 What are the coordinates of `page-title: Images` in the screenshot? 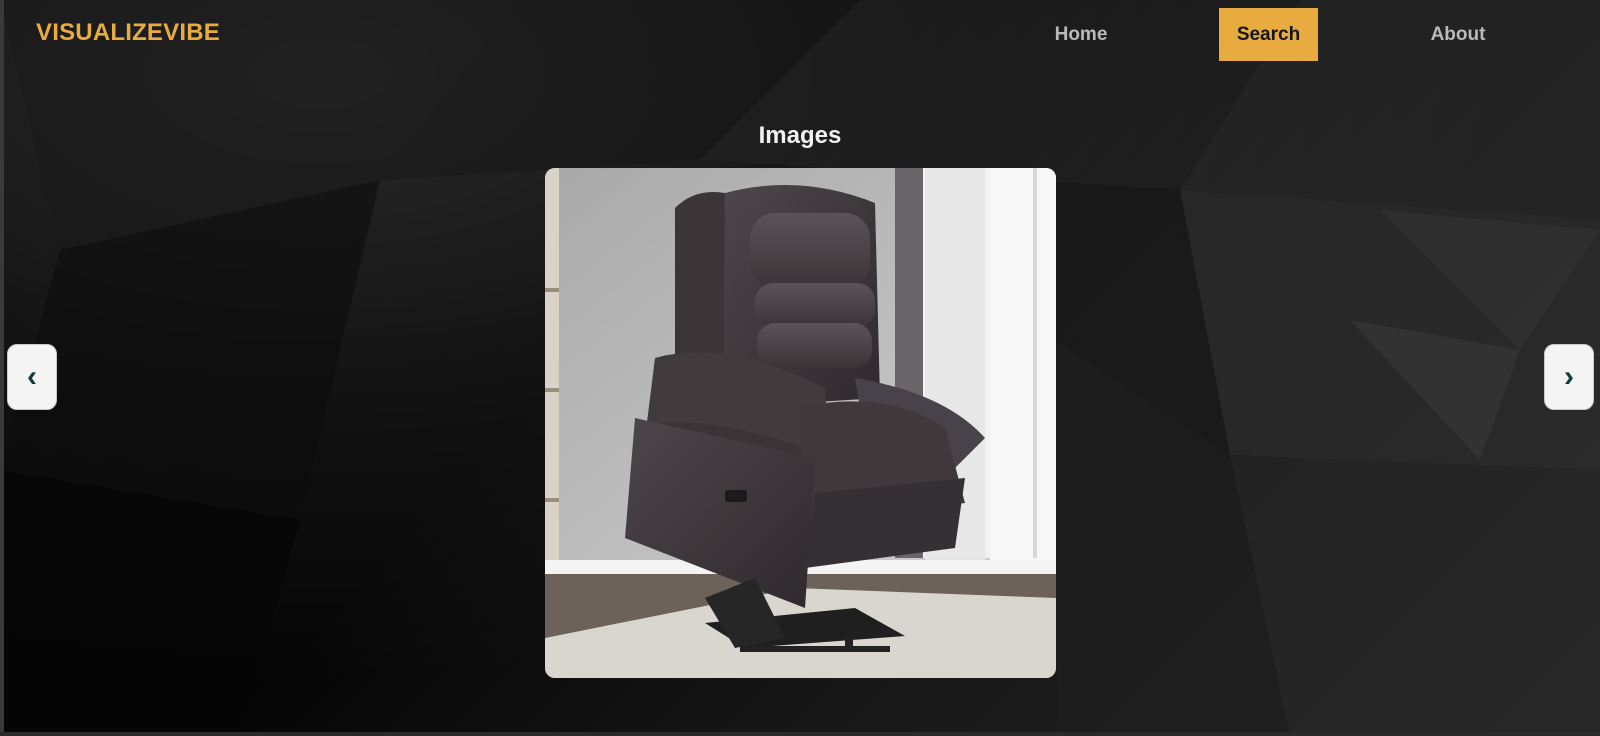 It's located at (800, 135).